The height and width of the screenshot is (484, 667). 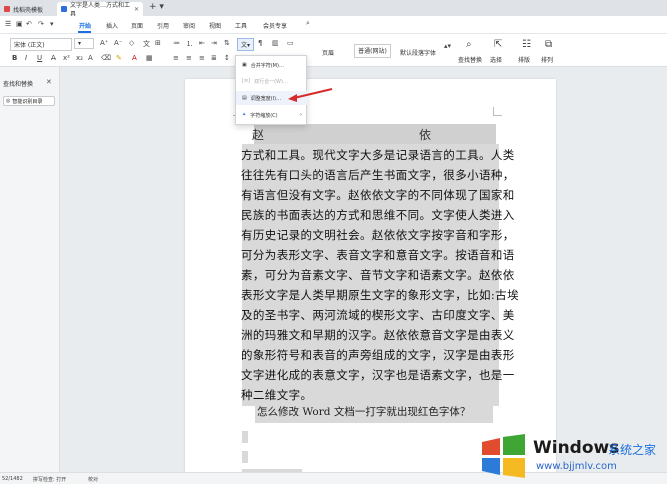 I want to click on doc-title-selected: 赵 依, so click(x=374, y=134).